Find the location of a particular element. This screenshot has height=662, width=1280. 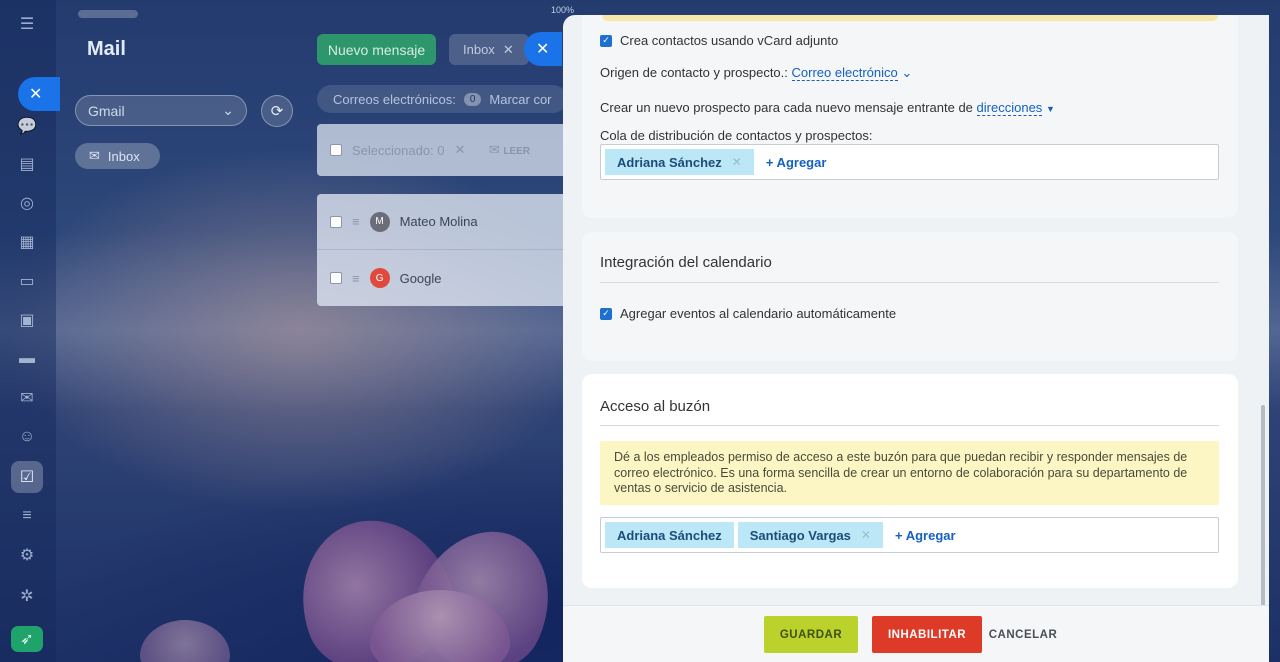

account-select-value: Gmail is located at coordinates (106, 110).